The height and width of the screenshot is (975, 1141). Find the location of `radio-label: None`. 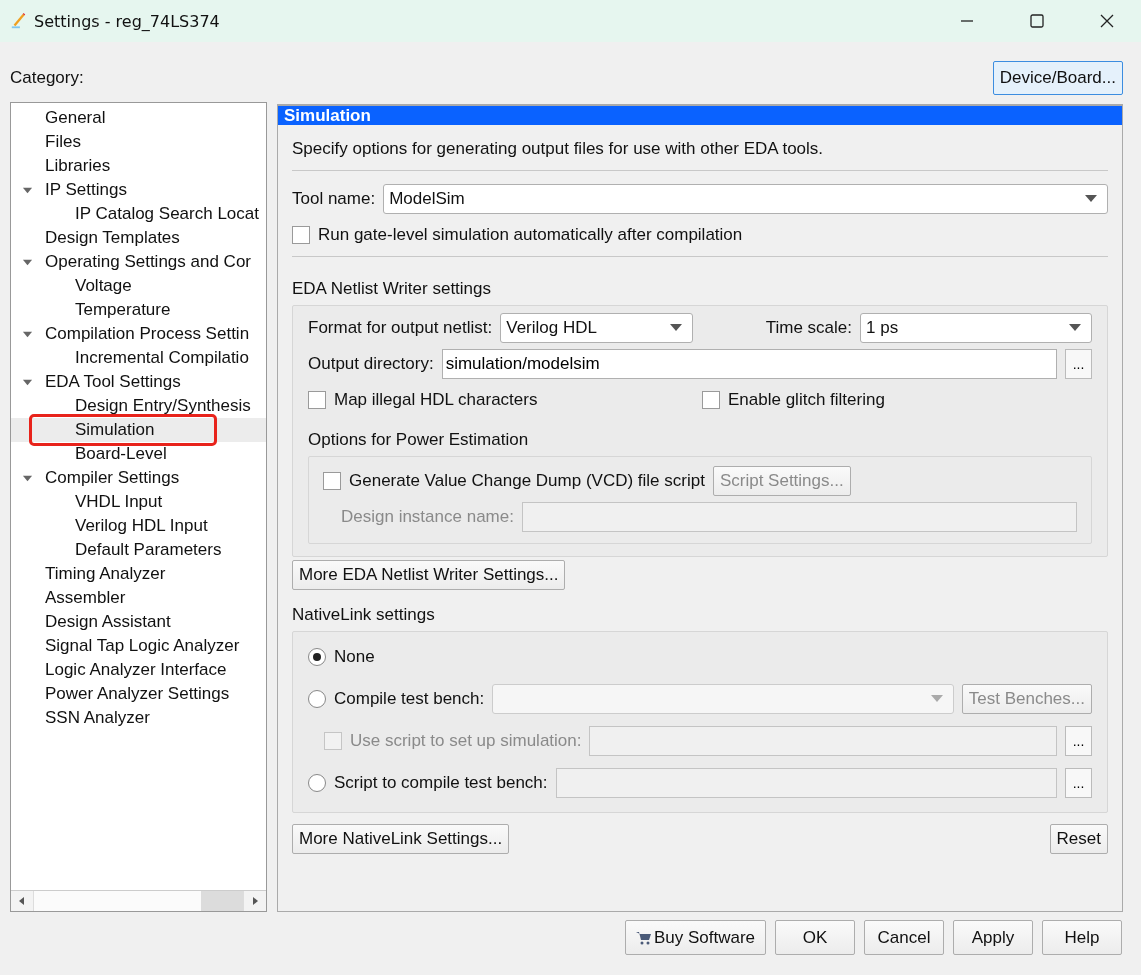

radio-label: None is located at coordinates (354, 657).